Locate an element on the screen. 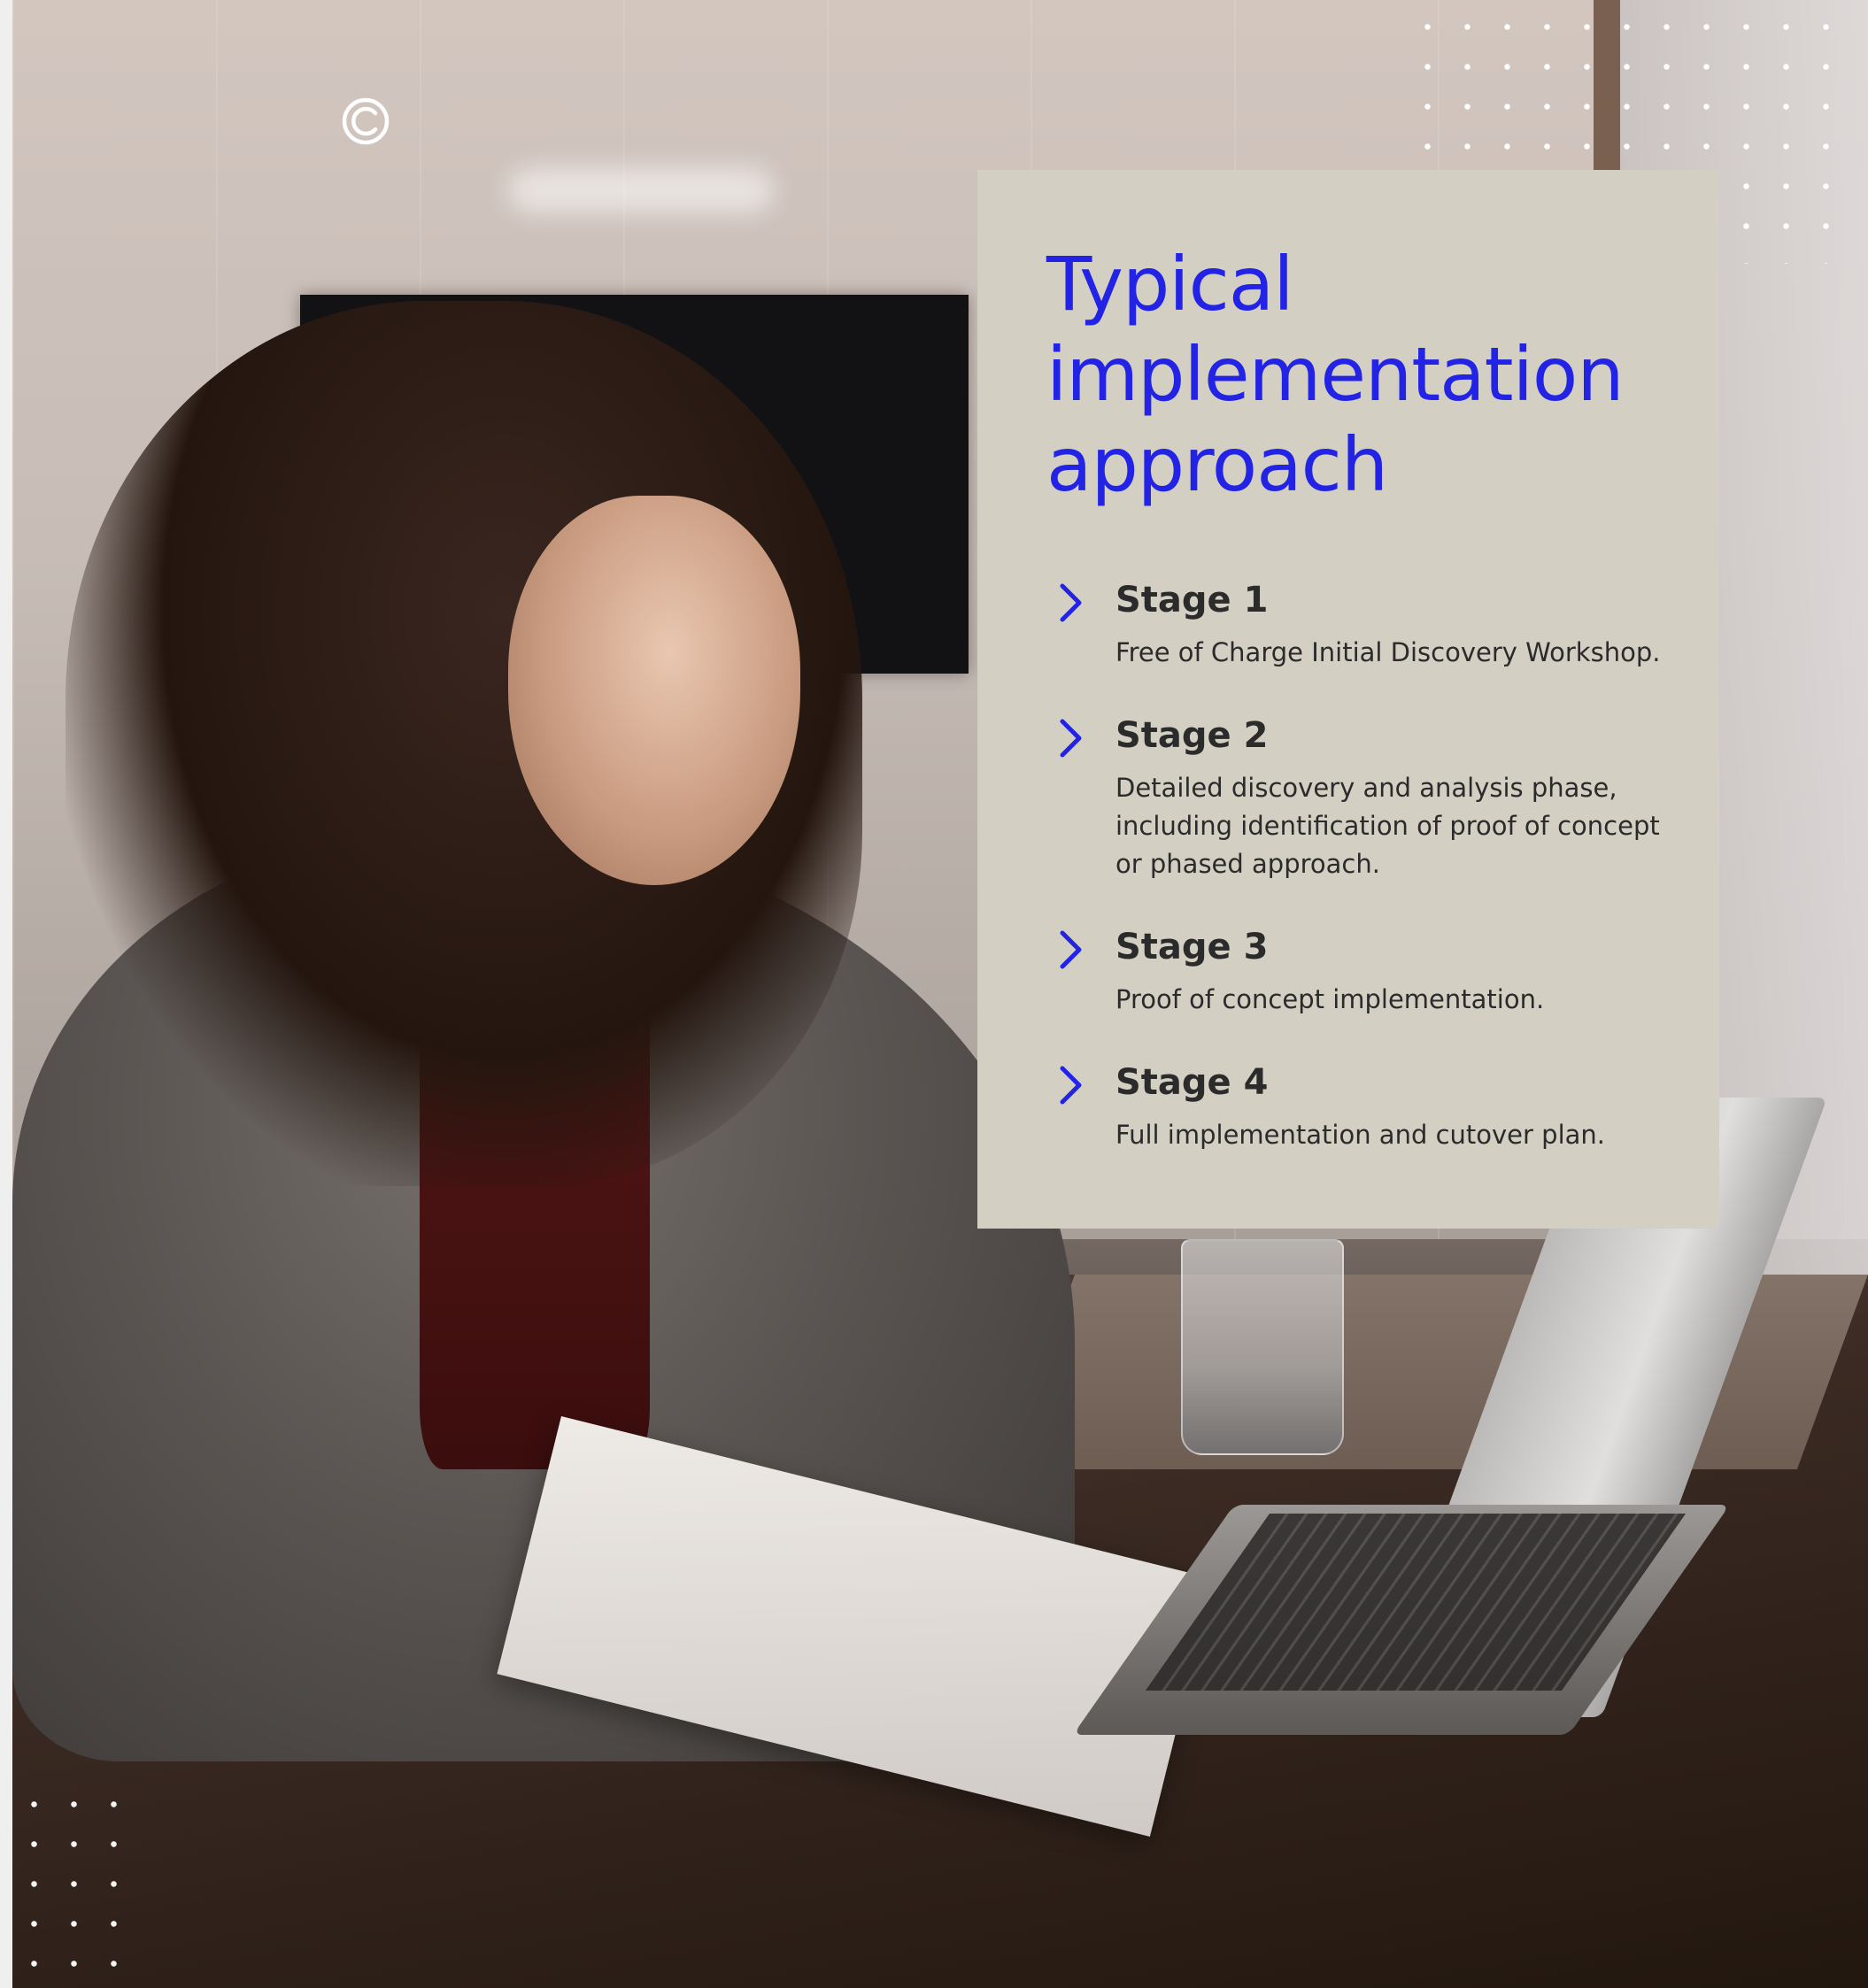  title-line: implementation is located at coordinates (1336, 374).